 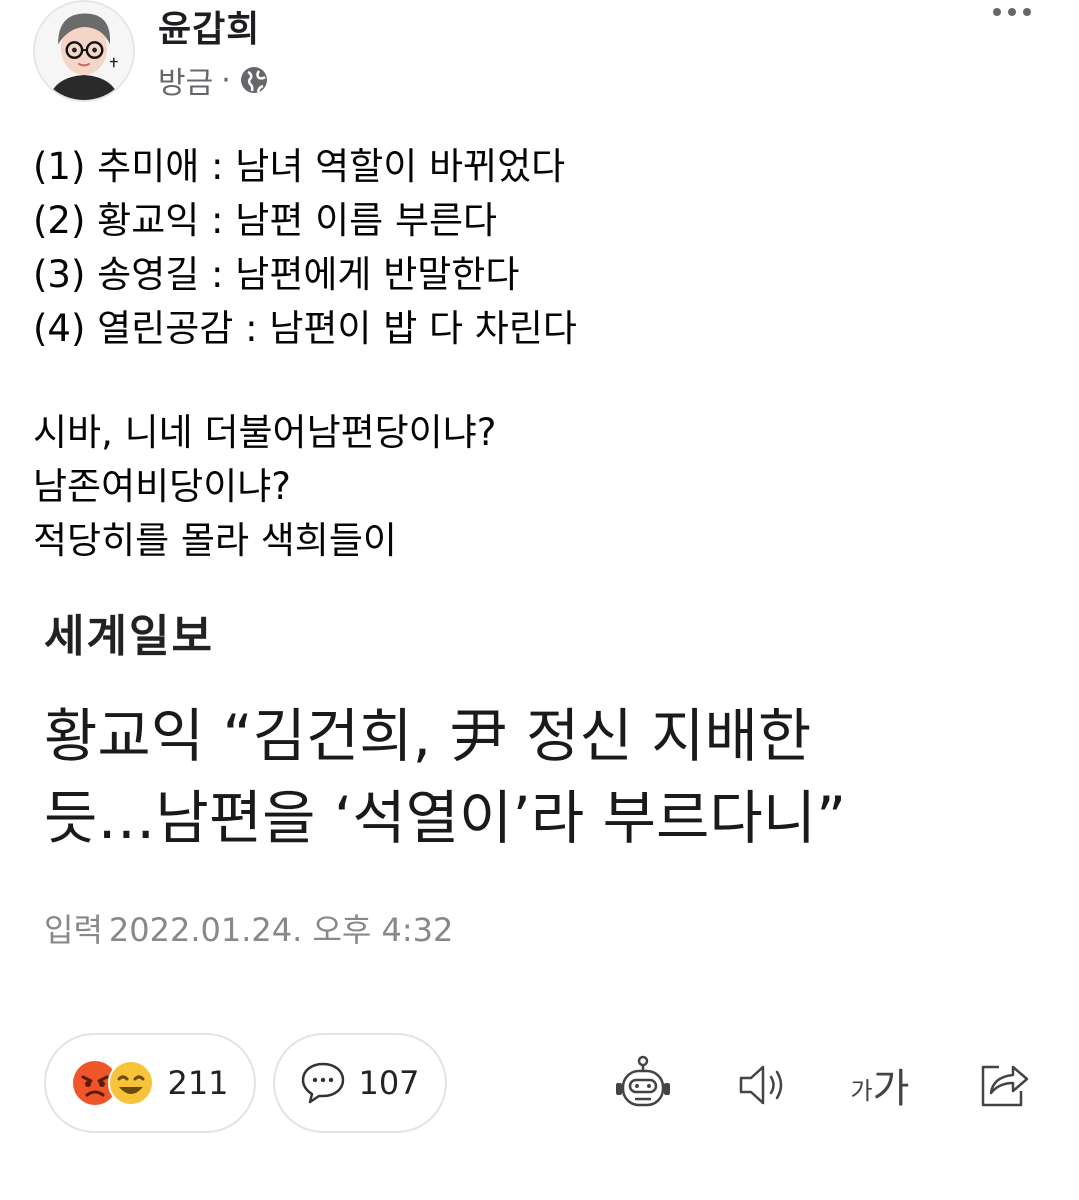 What do you see at coordinates (215, 540) in the screenshot?
I see `post-line: 적당히를 몰라 색희들이` at bounding box center [215, 540].